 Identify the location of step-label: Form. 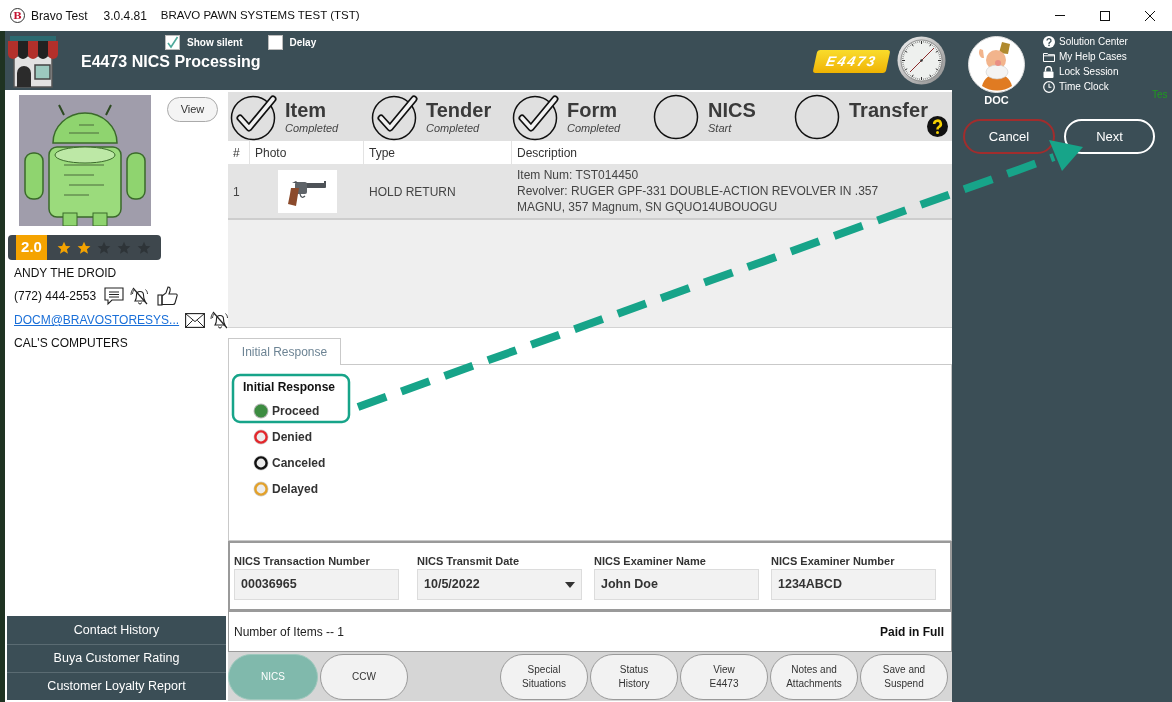
(592, 109).